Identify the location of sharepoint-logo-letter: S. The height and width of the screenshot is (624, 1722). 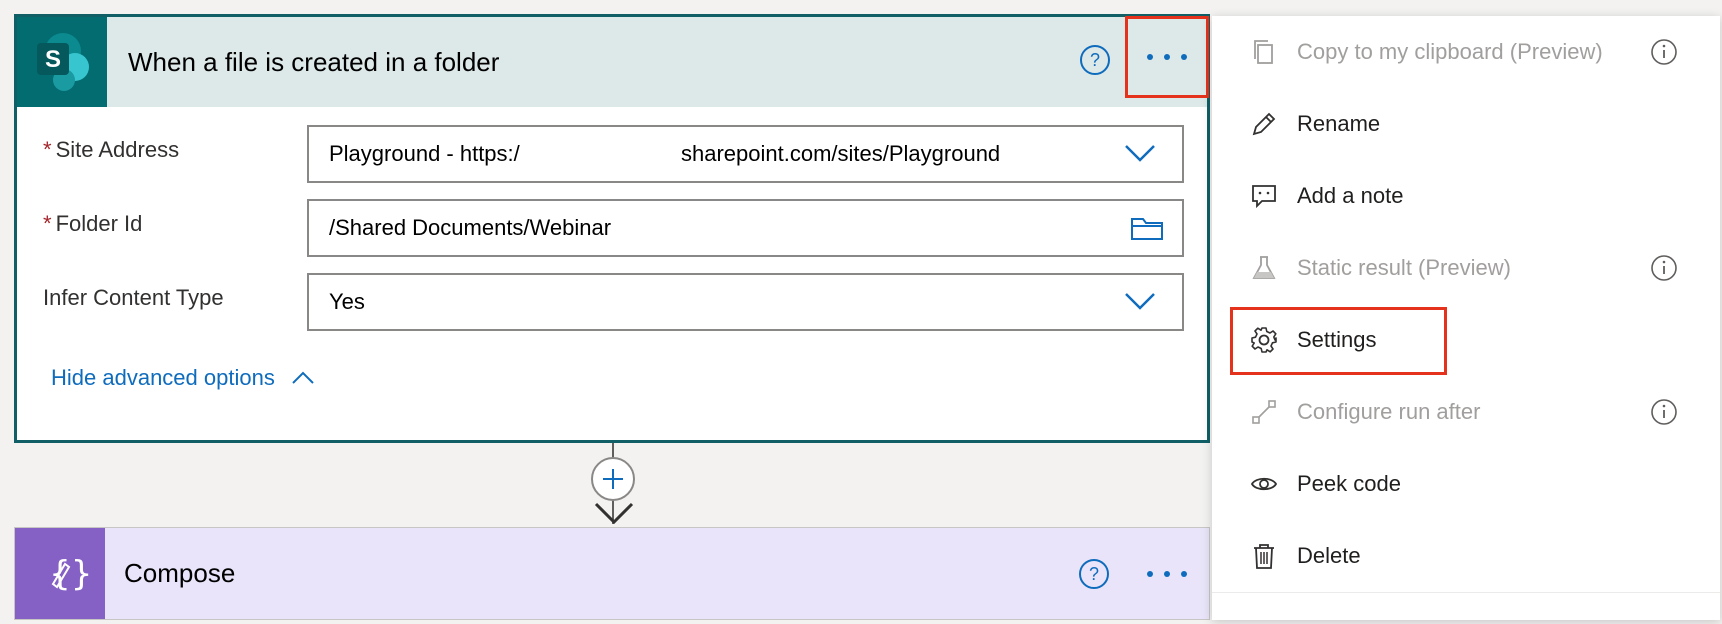
(53, 59).